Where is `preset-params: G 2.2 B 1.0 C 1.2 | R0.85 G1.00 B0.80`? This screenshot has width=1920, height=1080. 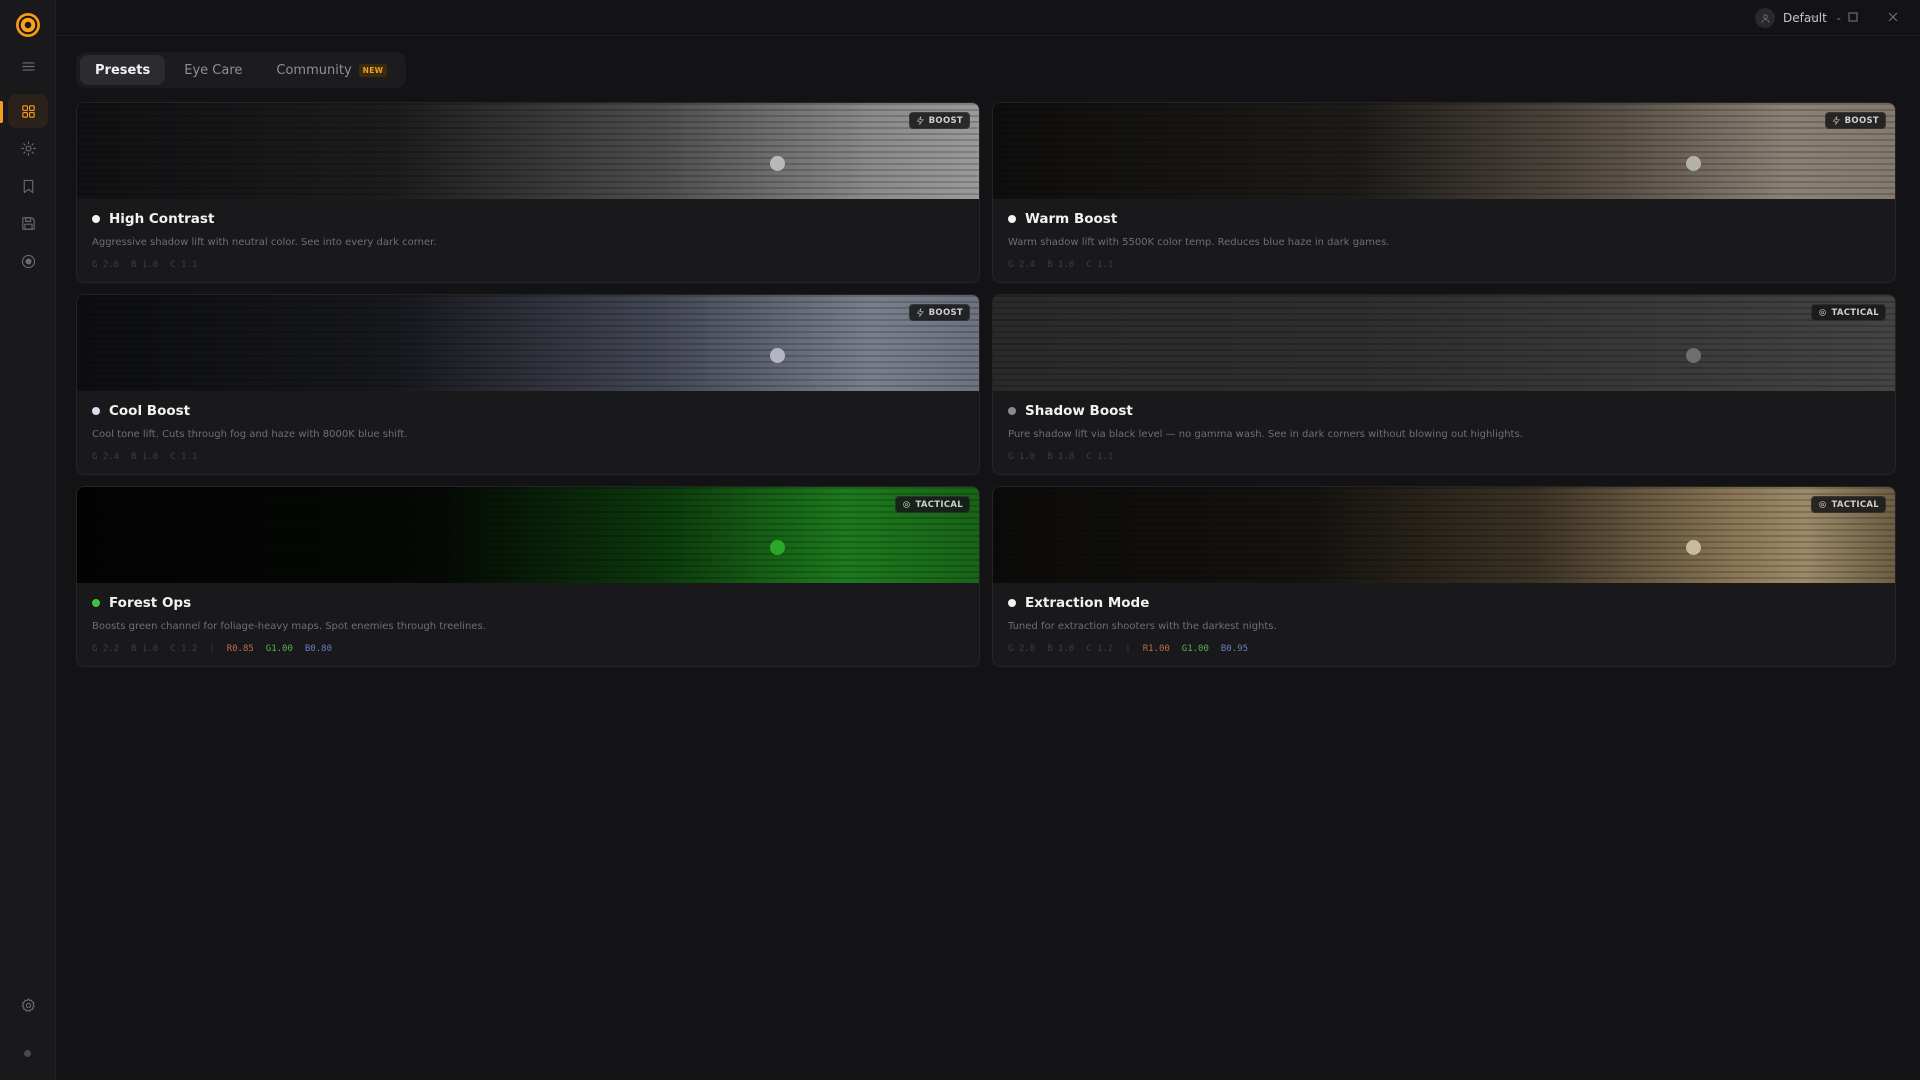 preset-params: G 2.2 B 1.0 C 1.2 | R0.85 G1.00 B0.80 is located at coordinates (528, 649).